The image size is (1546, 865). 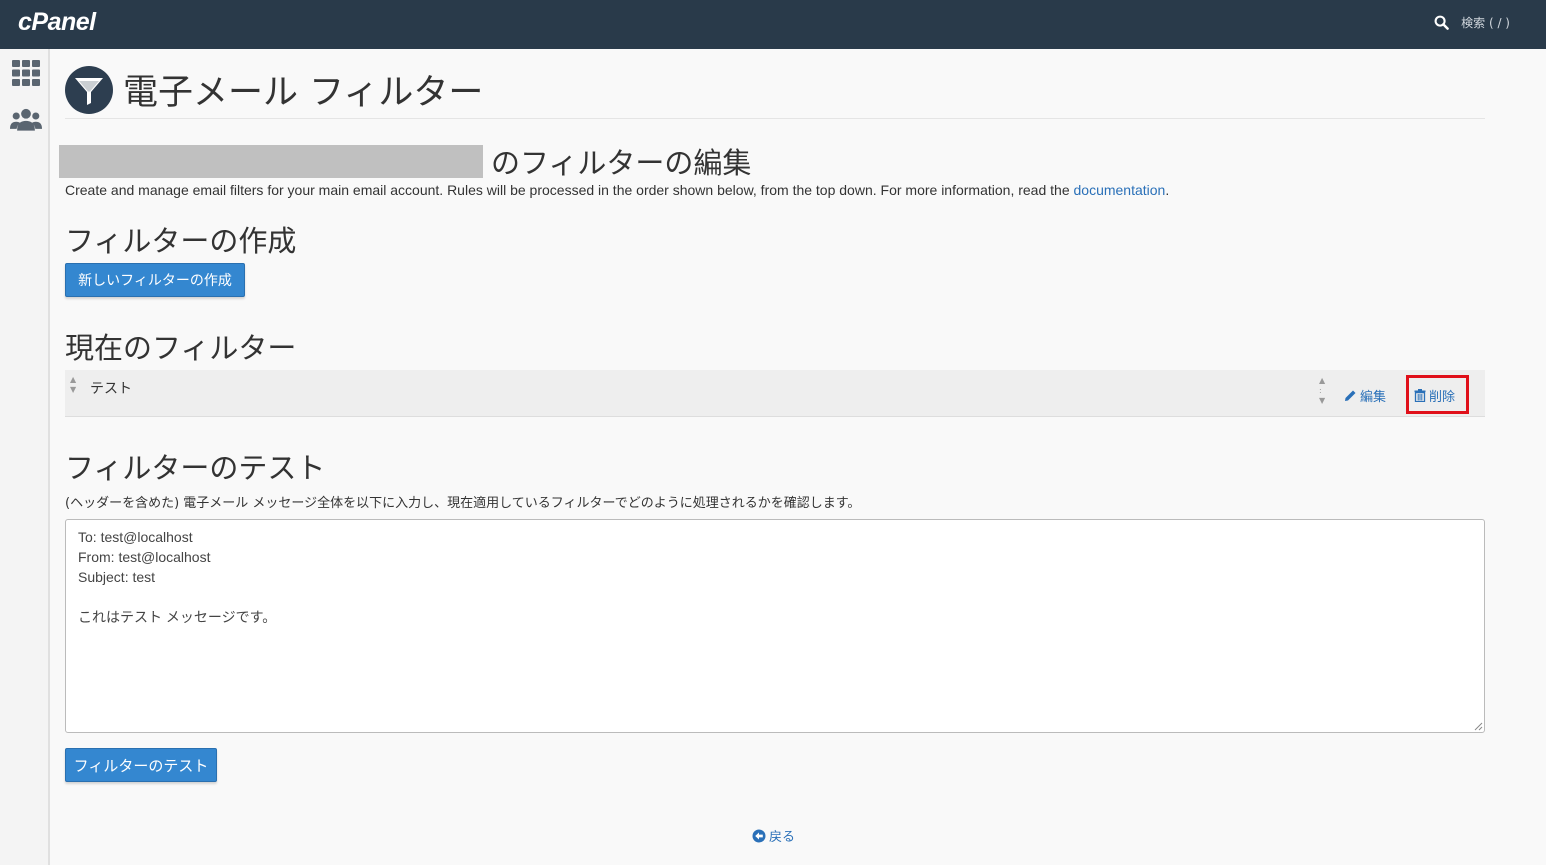 What do you see at coordinates (773, 24) in the screenshot?
I see `top-bar: cPanel 検索 ( / )` at bounding box center [773, 24].